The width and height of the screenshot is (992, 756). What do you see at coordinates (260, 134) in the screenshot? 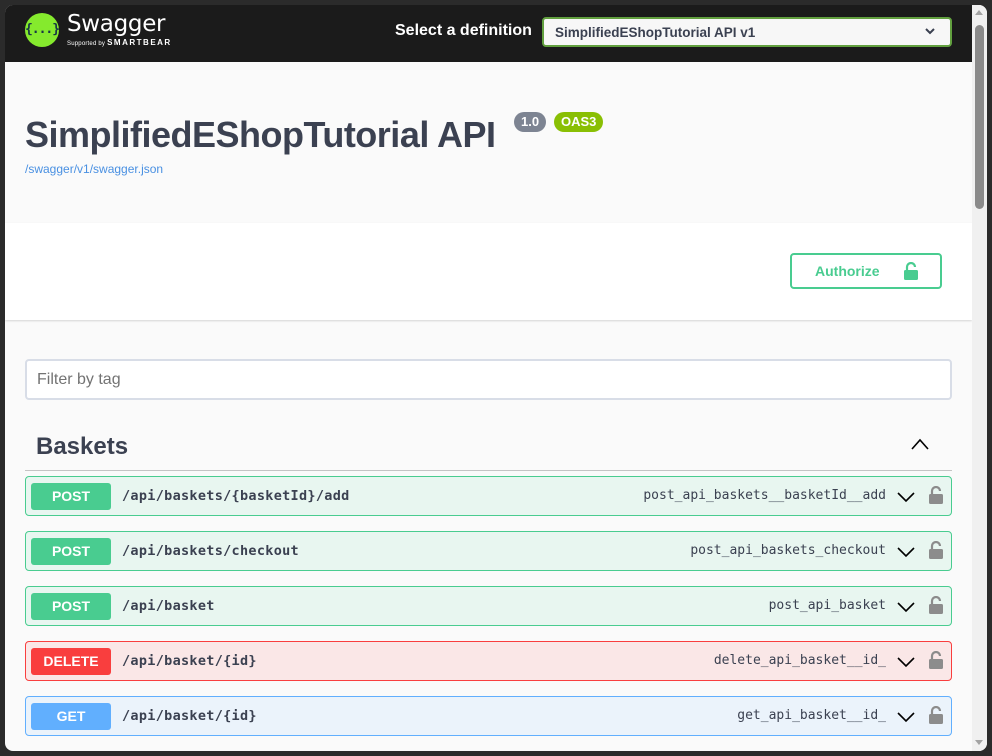
I see `page-title: SimplifiedEShopTutorial API` at bounding box center [260, 134].